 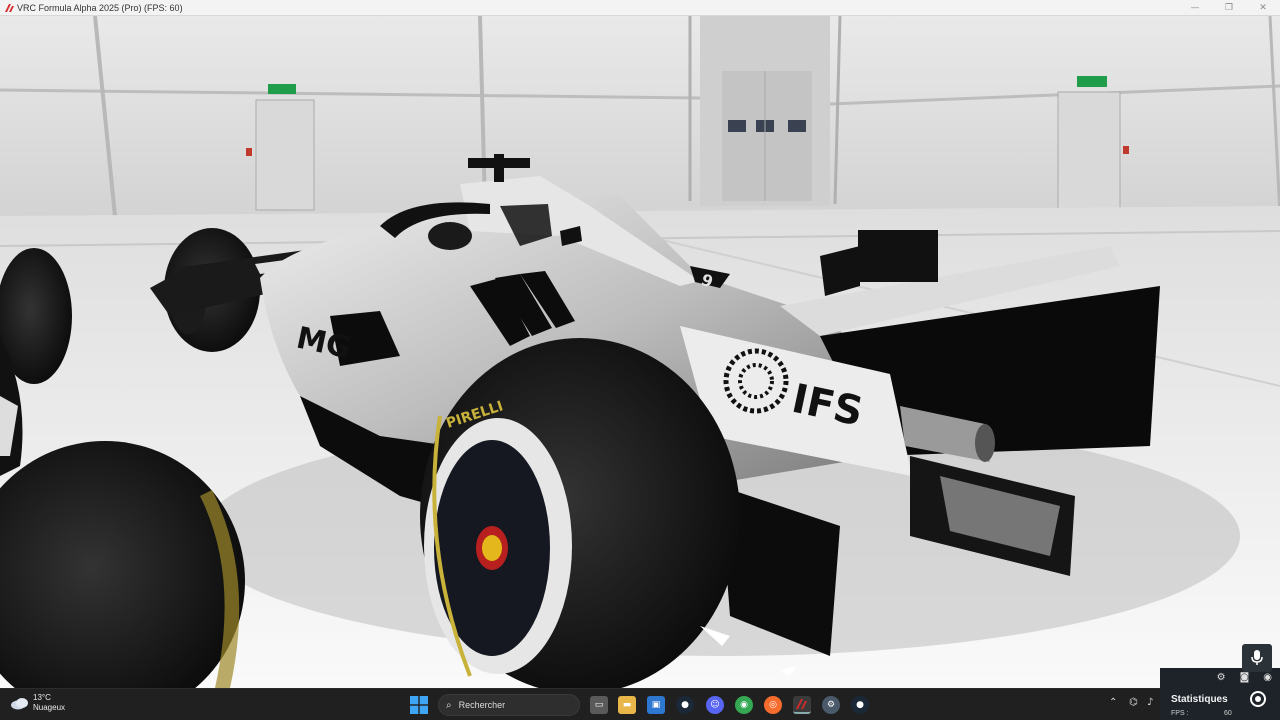 I want to click on taskbar-search: ⌕, so click(x=509, y=705).